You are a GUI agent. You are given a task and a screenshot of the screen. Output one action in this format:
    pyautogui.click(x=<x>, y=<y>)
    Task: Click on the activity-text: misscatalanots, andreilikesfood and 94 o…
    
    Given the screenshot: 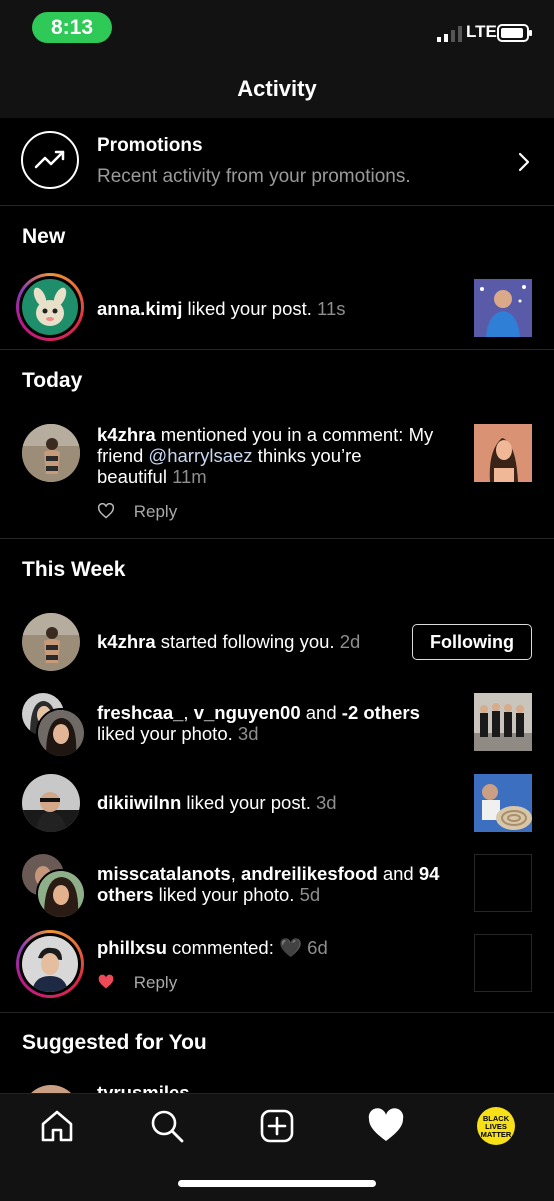 What is the action you would take?
    pyautogui.click(x=268, y=884)
    